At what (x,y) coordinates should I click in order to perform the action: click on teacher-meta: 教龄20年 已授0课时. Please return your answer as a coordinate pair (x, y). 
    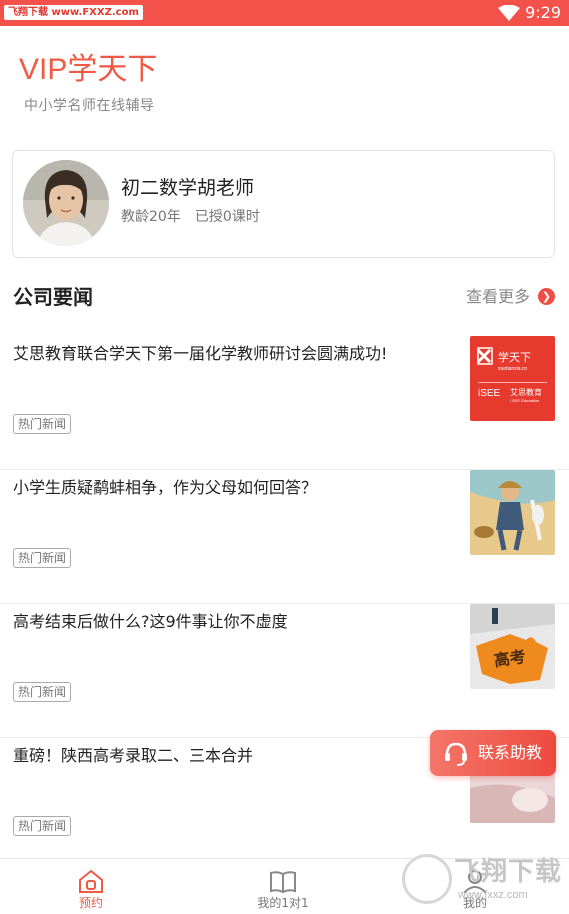
    Looking at the image, I should click on (197, 217).